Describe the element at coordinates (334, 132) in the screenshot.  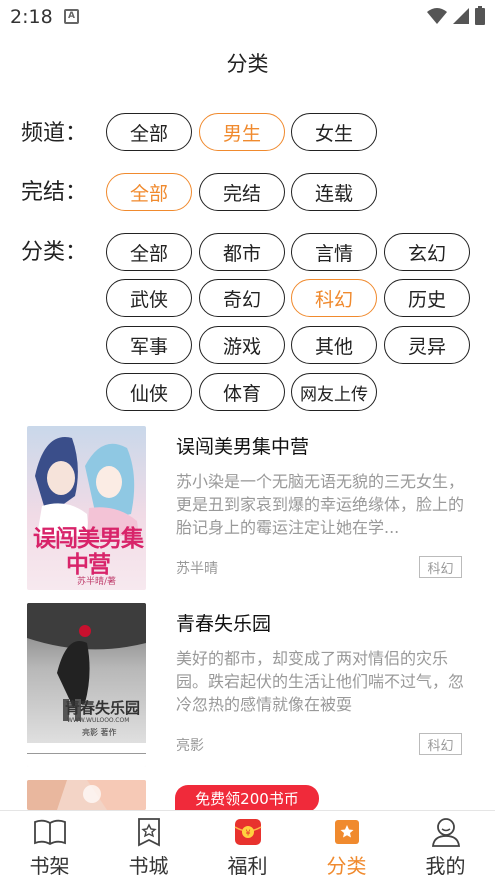
I see `channel-option-female: 女生` at that location.